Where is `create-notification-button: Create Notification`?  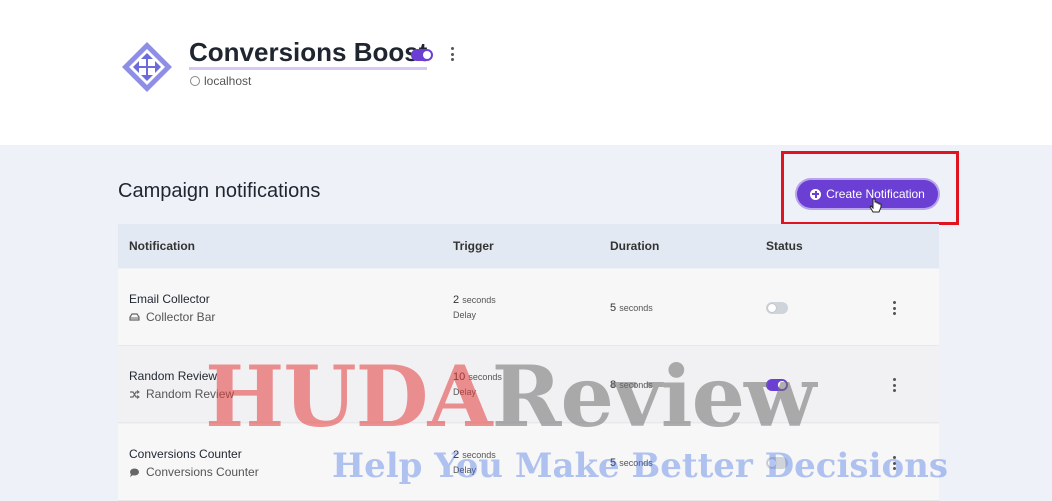
create-notification-button: Create Notification is located at coordinates (867, 194).